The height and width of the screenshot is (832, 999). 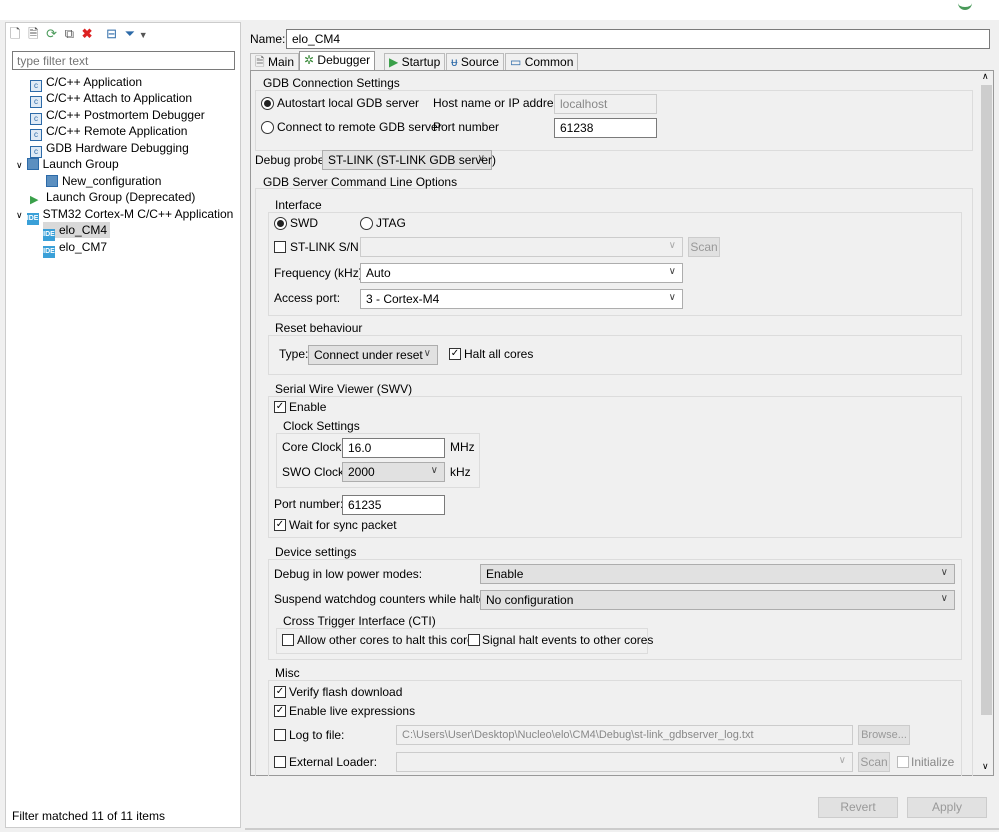 What do you see at coordinates (475, 62) in the screenshot?
I see `tab-source: ᵾ Source` at bounding box center [475, 62].